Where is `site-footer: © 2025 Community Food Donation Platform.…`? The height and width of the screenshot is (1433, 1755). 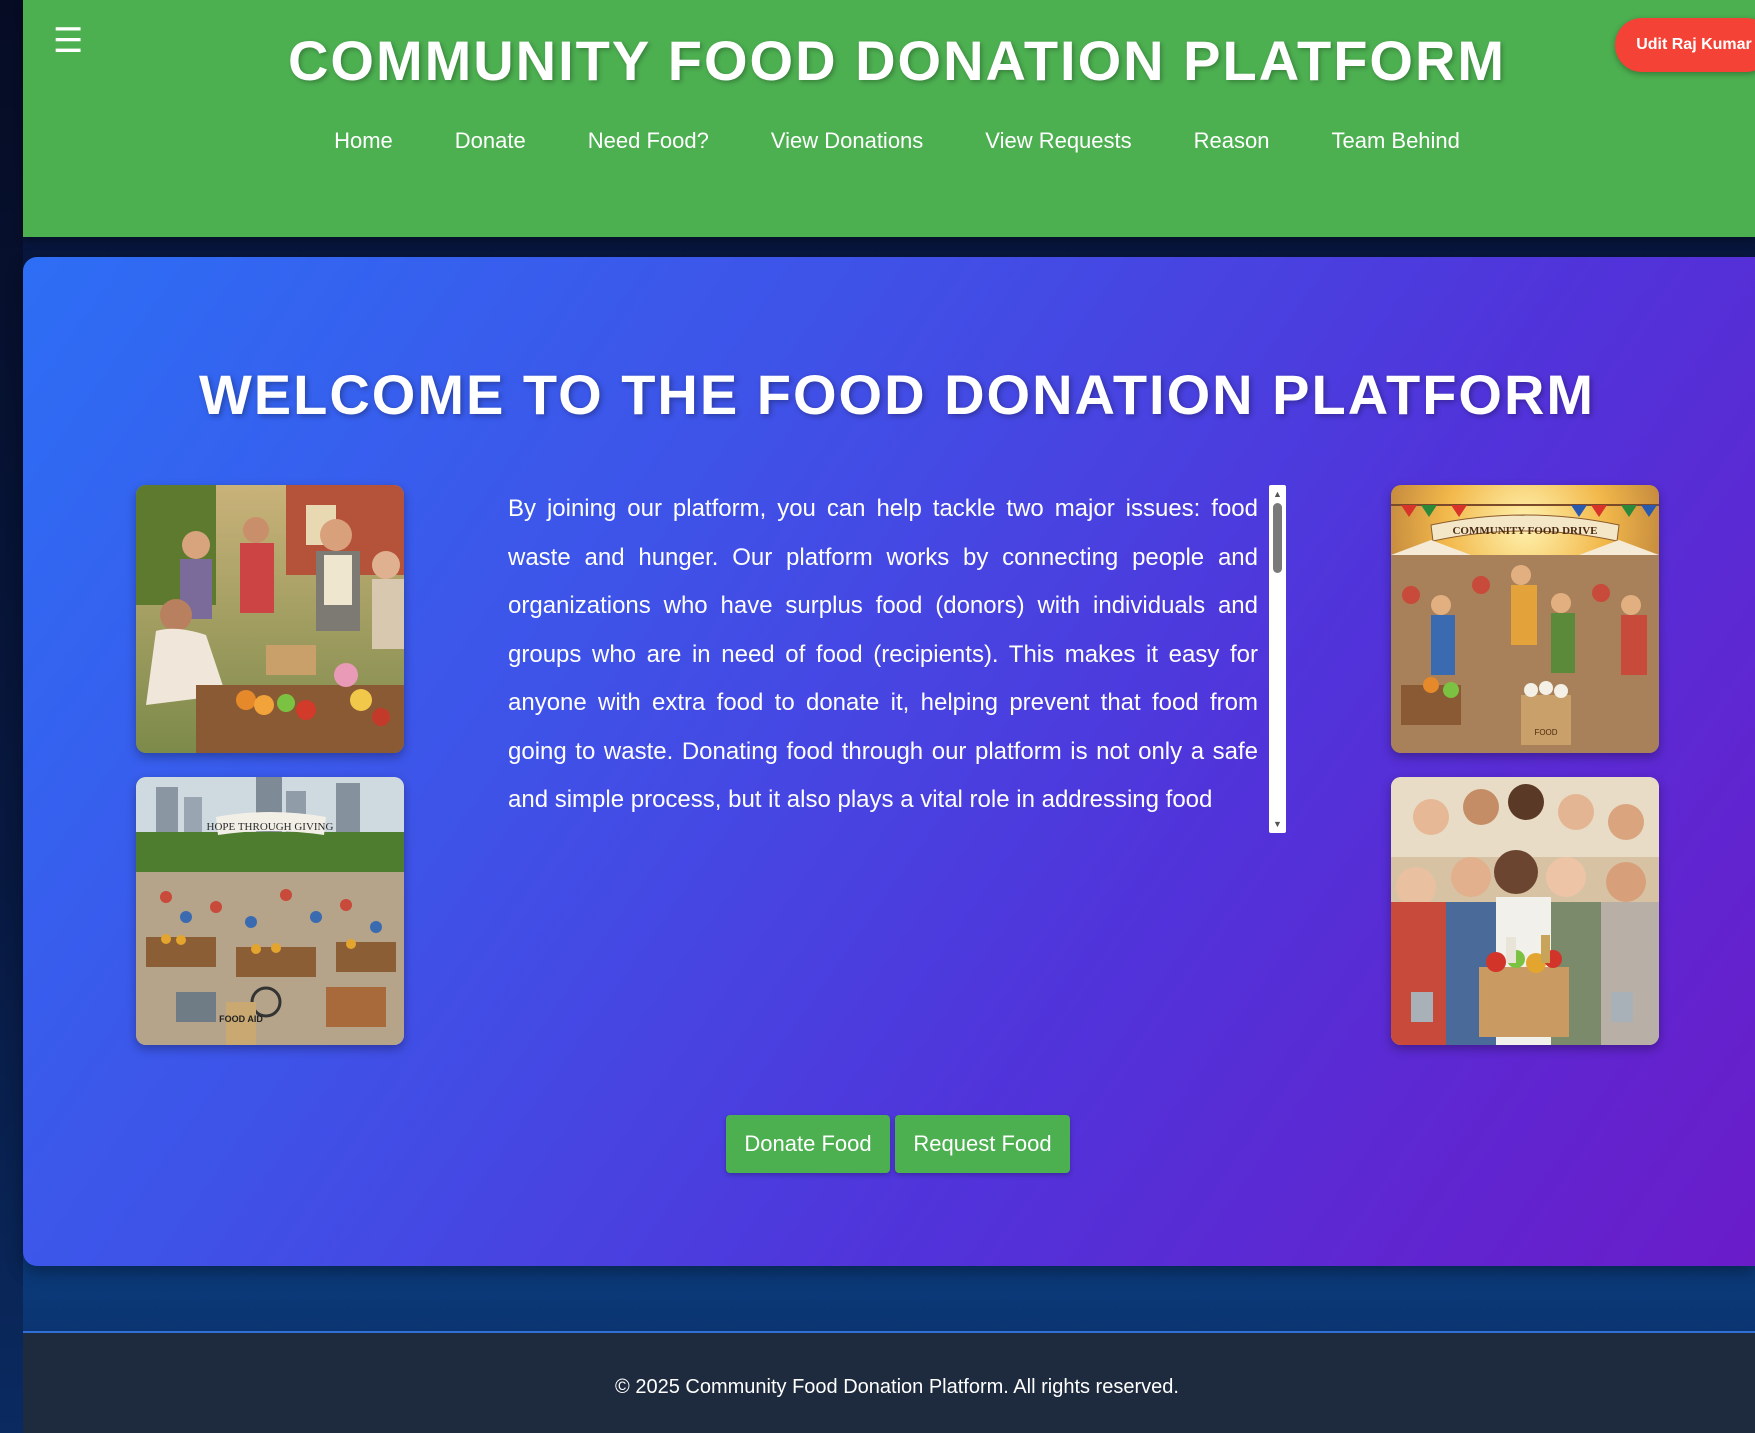 site-footer: © 2025 Community Food Donation Platform.… is located at coordinates (889, 1382).